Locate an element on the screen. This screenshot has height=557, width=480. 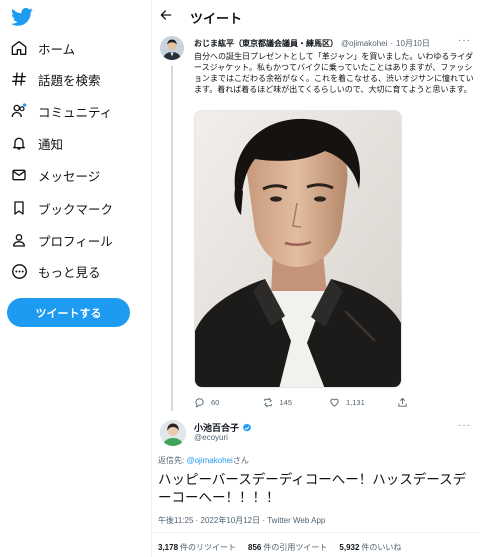
share-button is located at coordinates (431, 402).